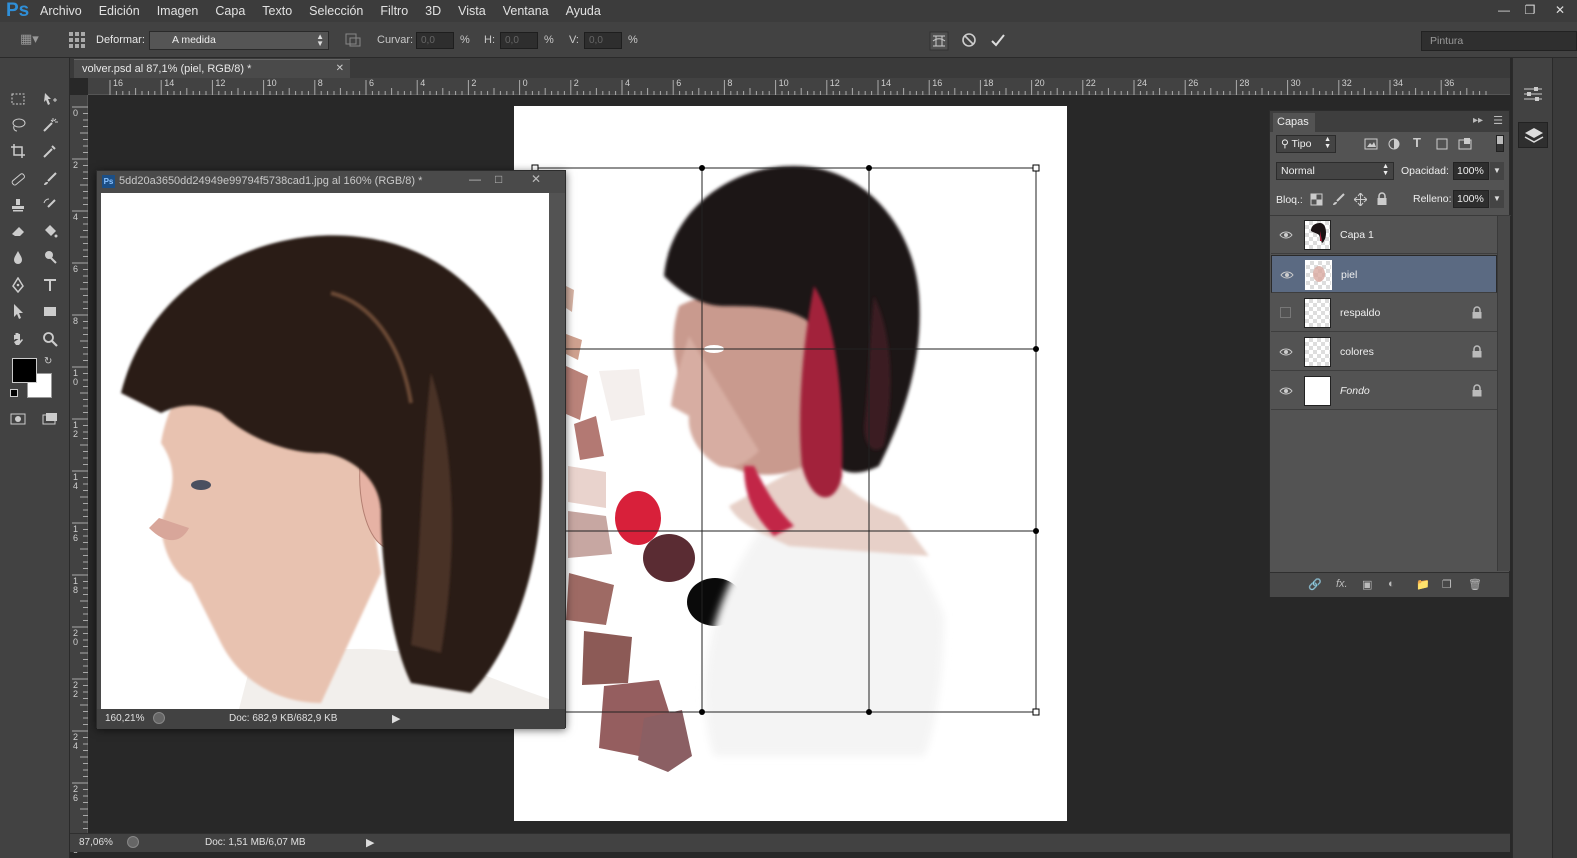 This screenshot has width=1577, height=858. What do you see at coordinates (18, 205) in the screenshot?
I see `clone-stamp-tool` at bounding box center [18, 205].